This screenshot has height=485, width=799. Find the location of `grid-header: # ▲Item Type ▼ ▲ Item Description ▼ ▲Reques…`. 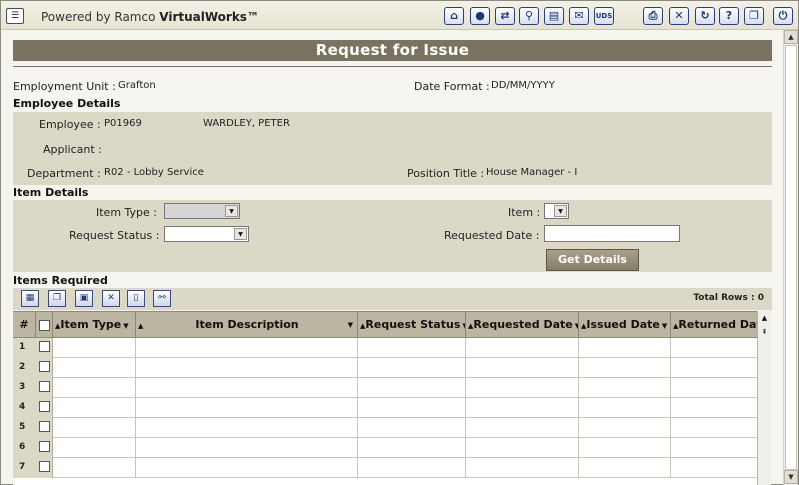

grid-header: # ▲Item Type ▼ ▲ Item Description ▼ ▲Reques… is located at coordinates (385, 324).